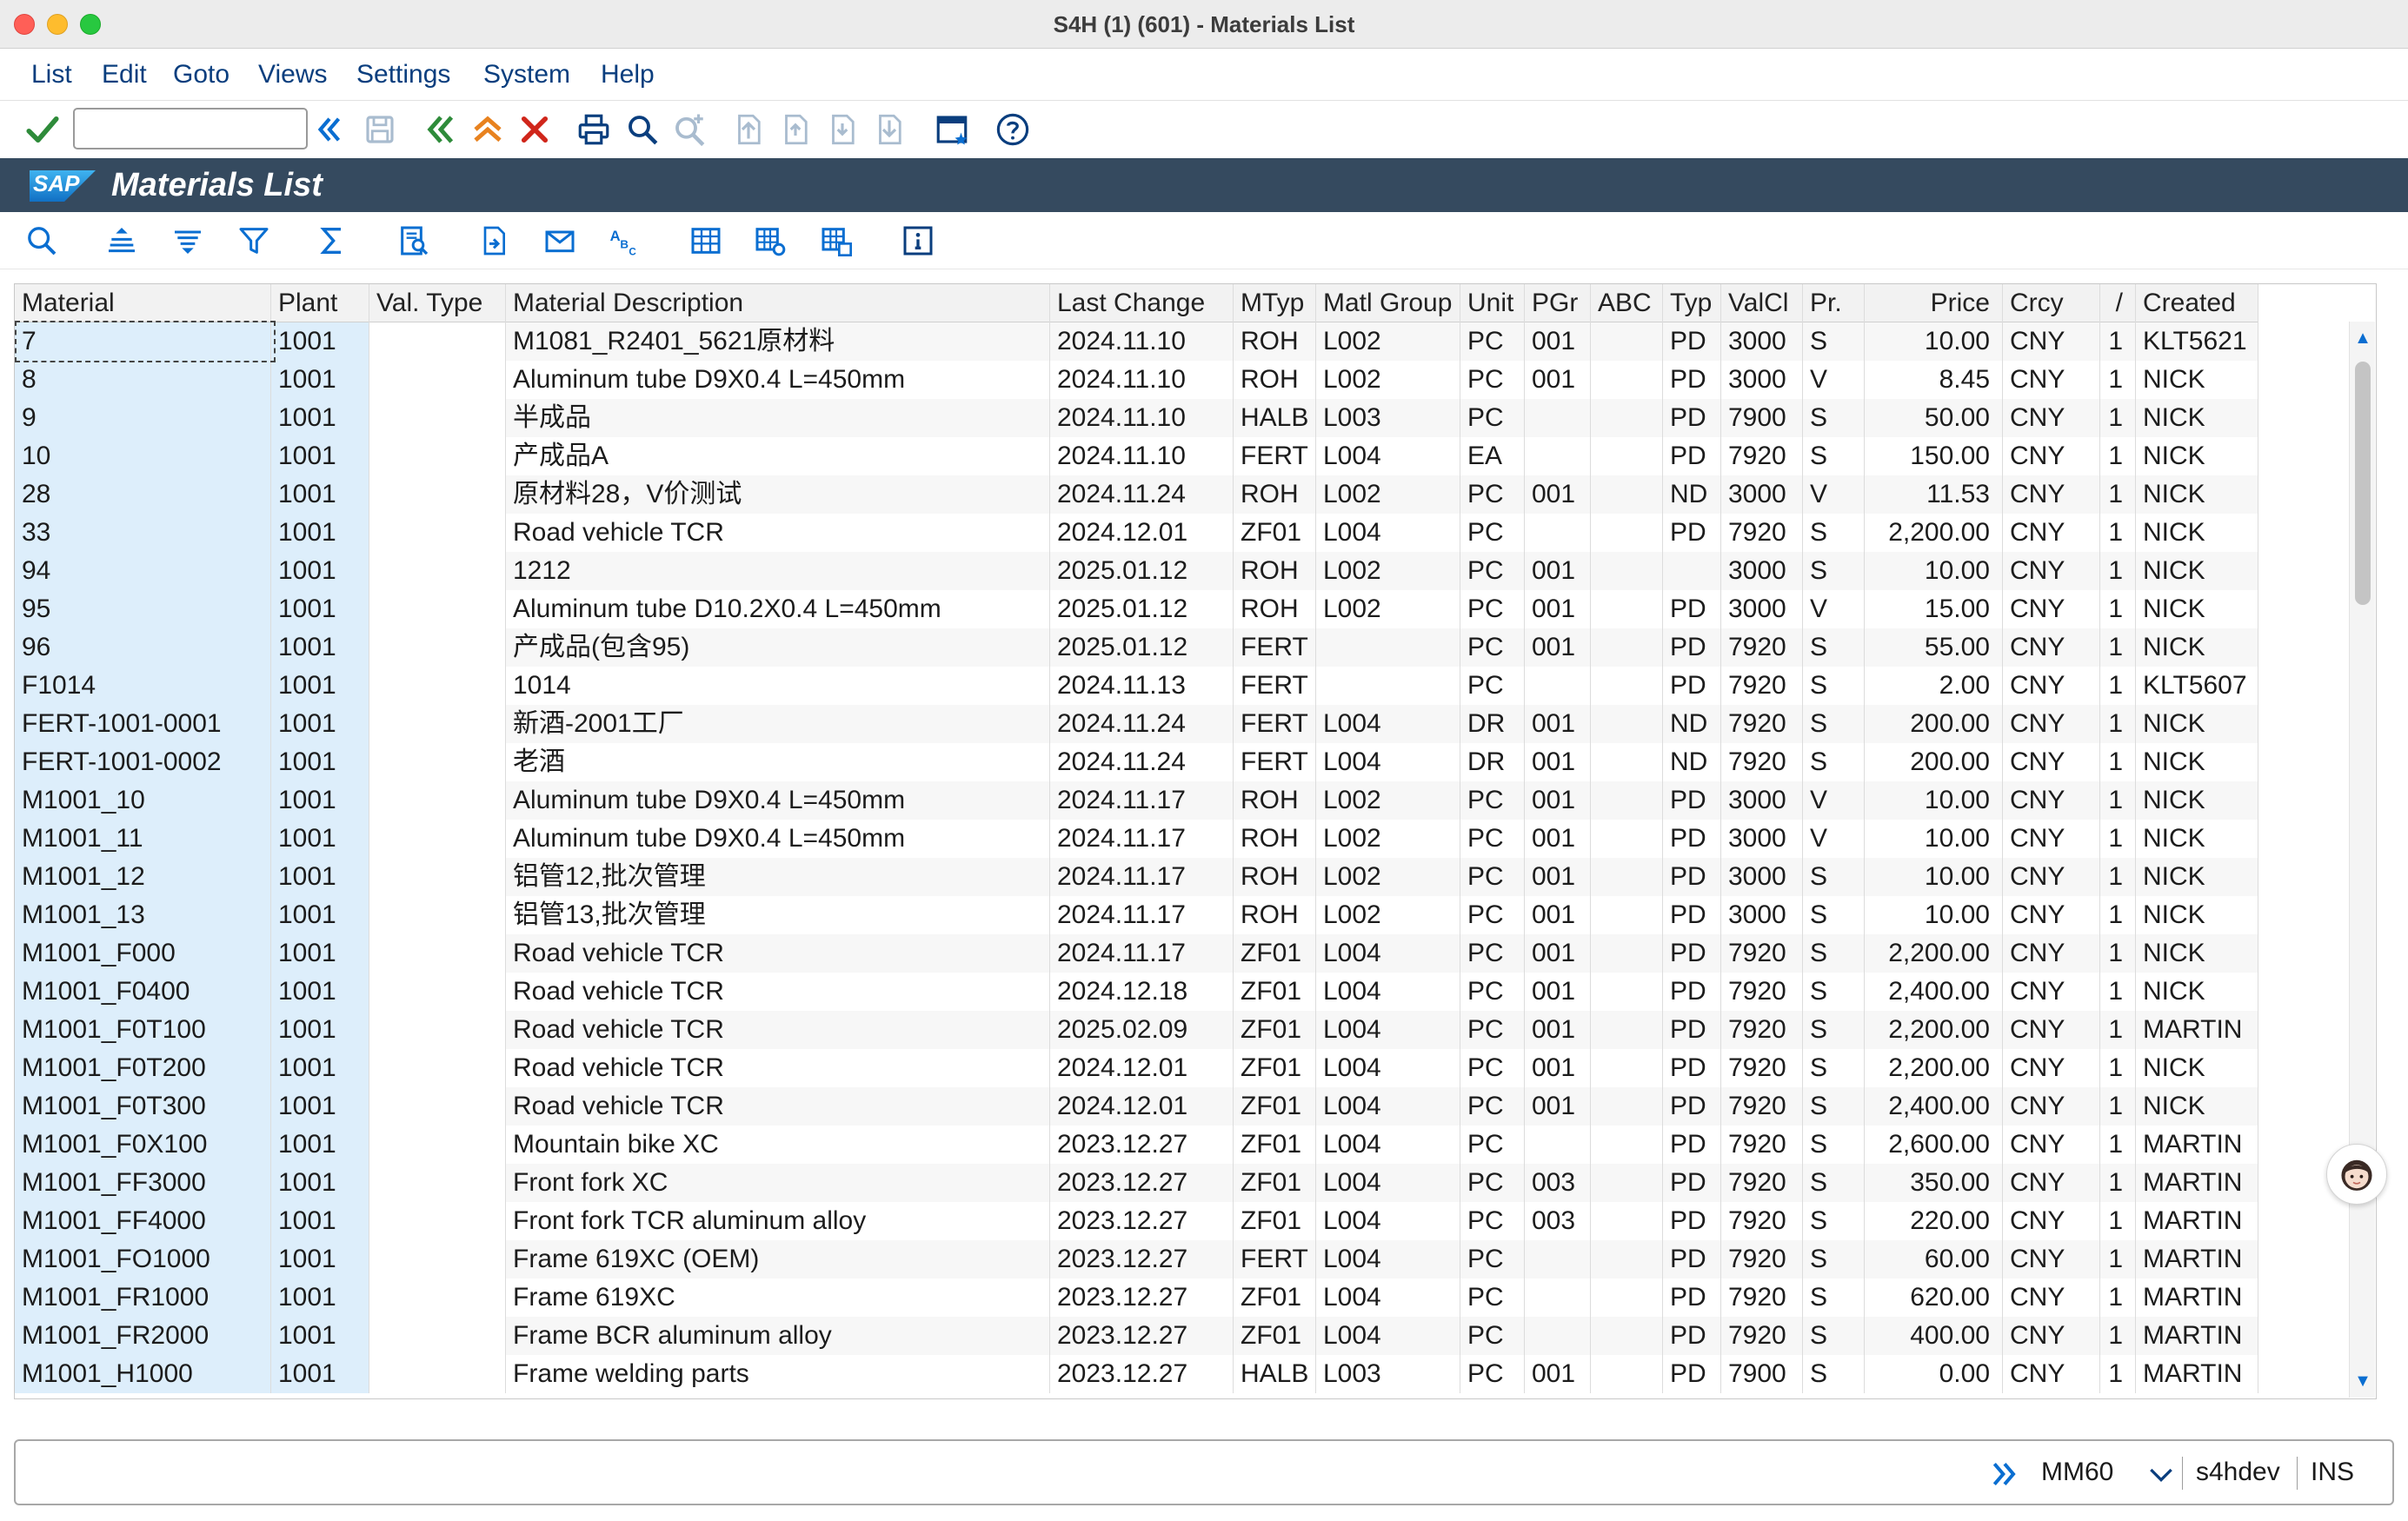 The image size is (2408, 1521). Describe the element at coordinates (778, 1183) in the screenshot. I see `cell-material-description: Front fork XC` at that location.